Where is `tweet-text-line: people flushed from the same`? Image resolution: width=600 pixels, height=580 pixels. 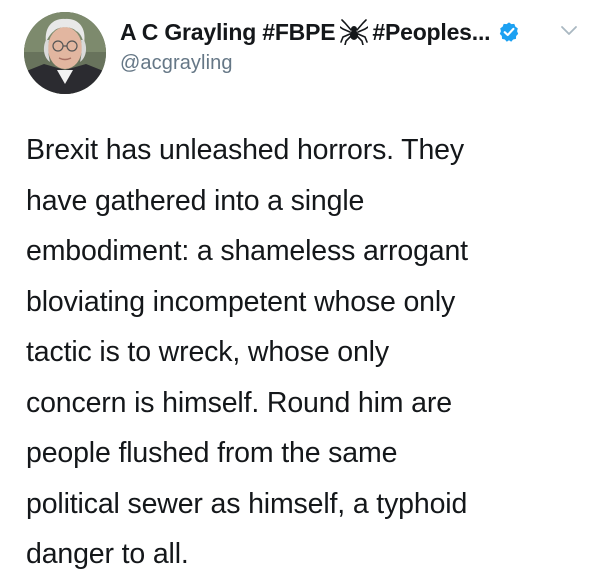
tweet-text-line: people flushed from the same is located at coordinates (212, 453).